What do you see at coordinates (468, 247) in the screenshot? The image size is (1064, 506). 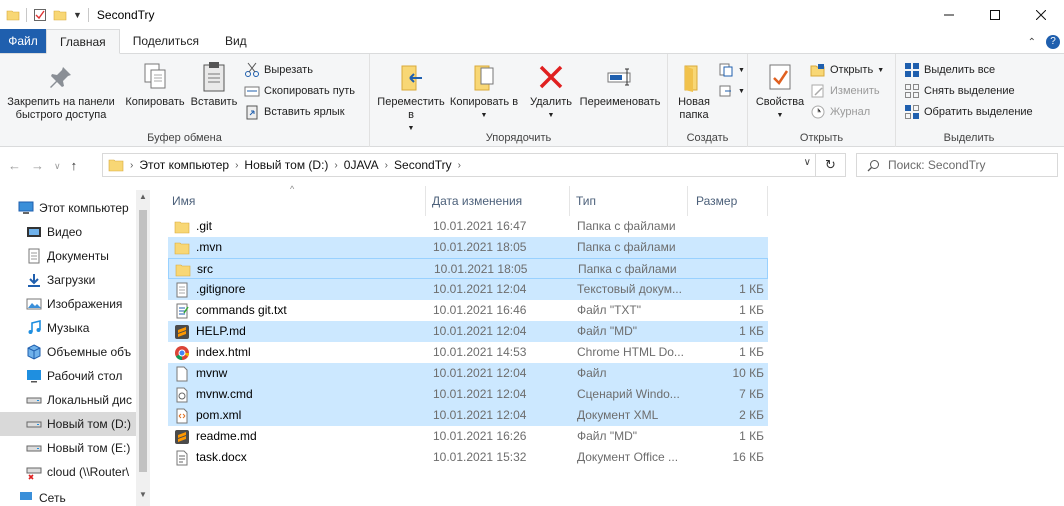 I see `file-row: .mvn 10.01.2021 18:05 Папка с файлами` at bounding box center [468, 247].